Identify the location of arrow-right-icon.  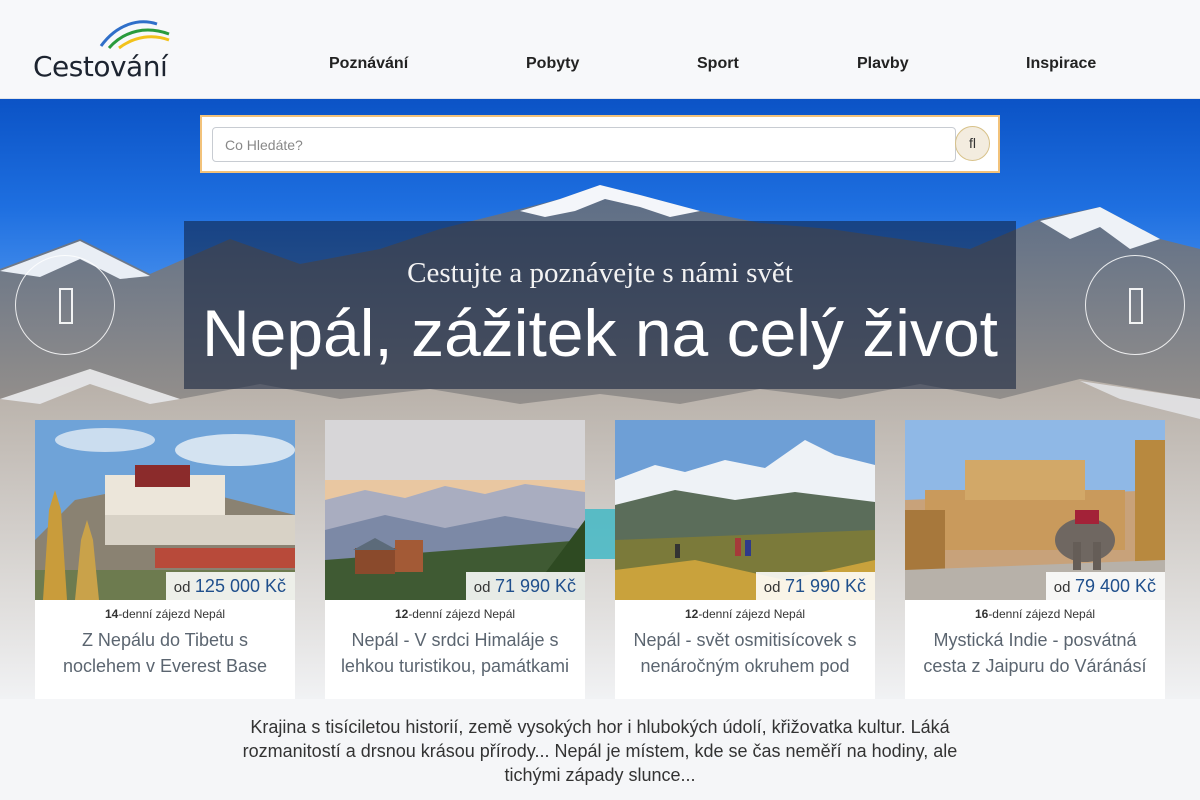
(1136, 306).